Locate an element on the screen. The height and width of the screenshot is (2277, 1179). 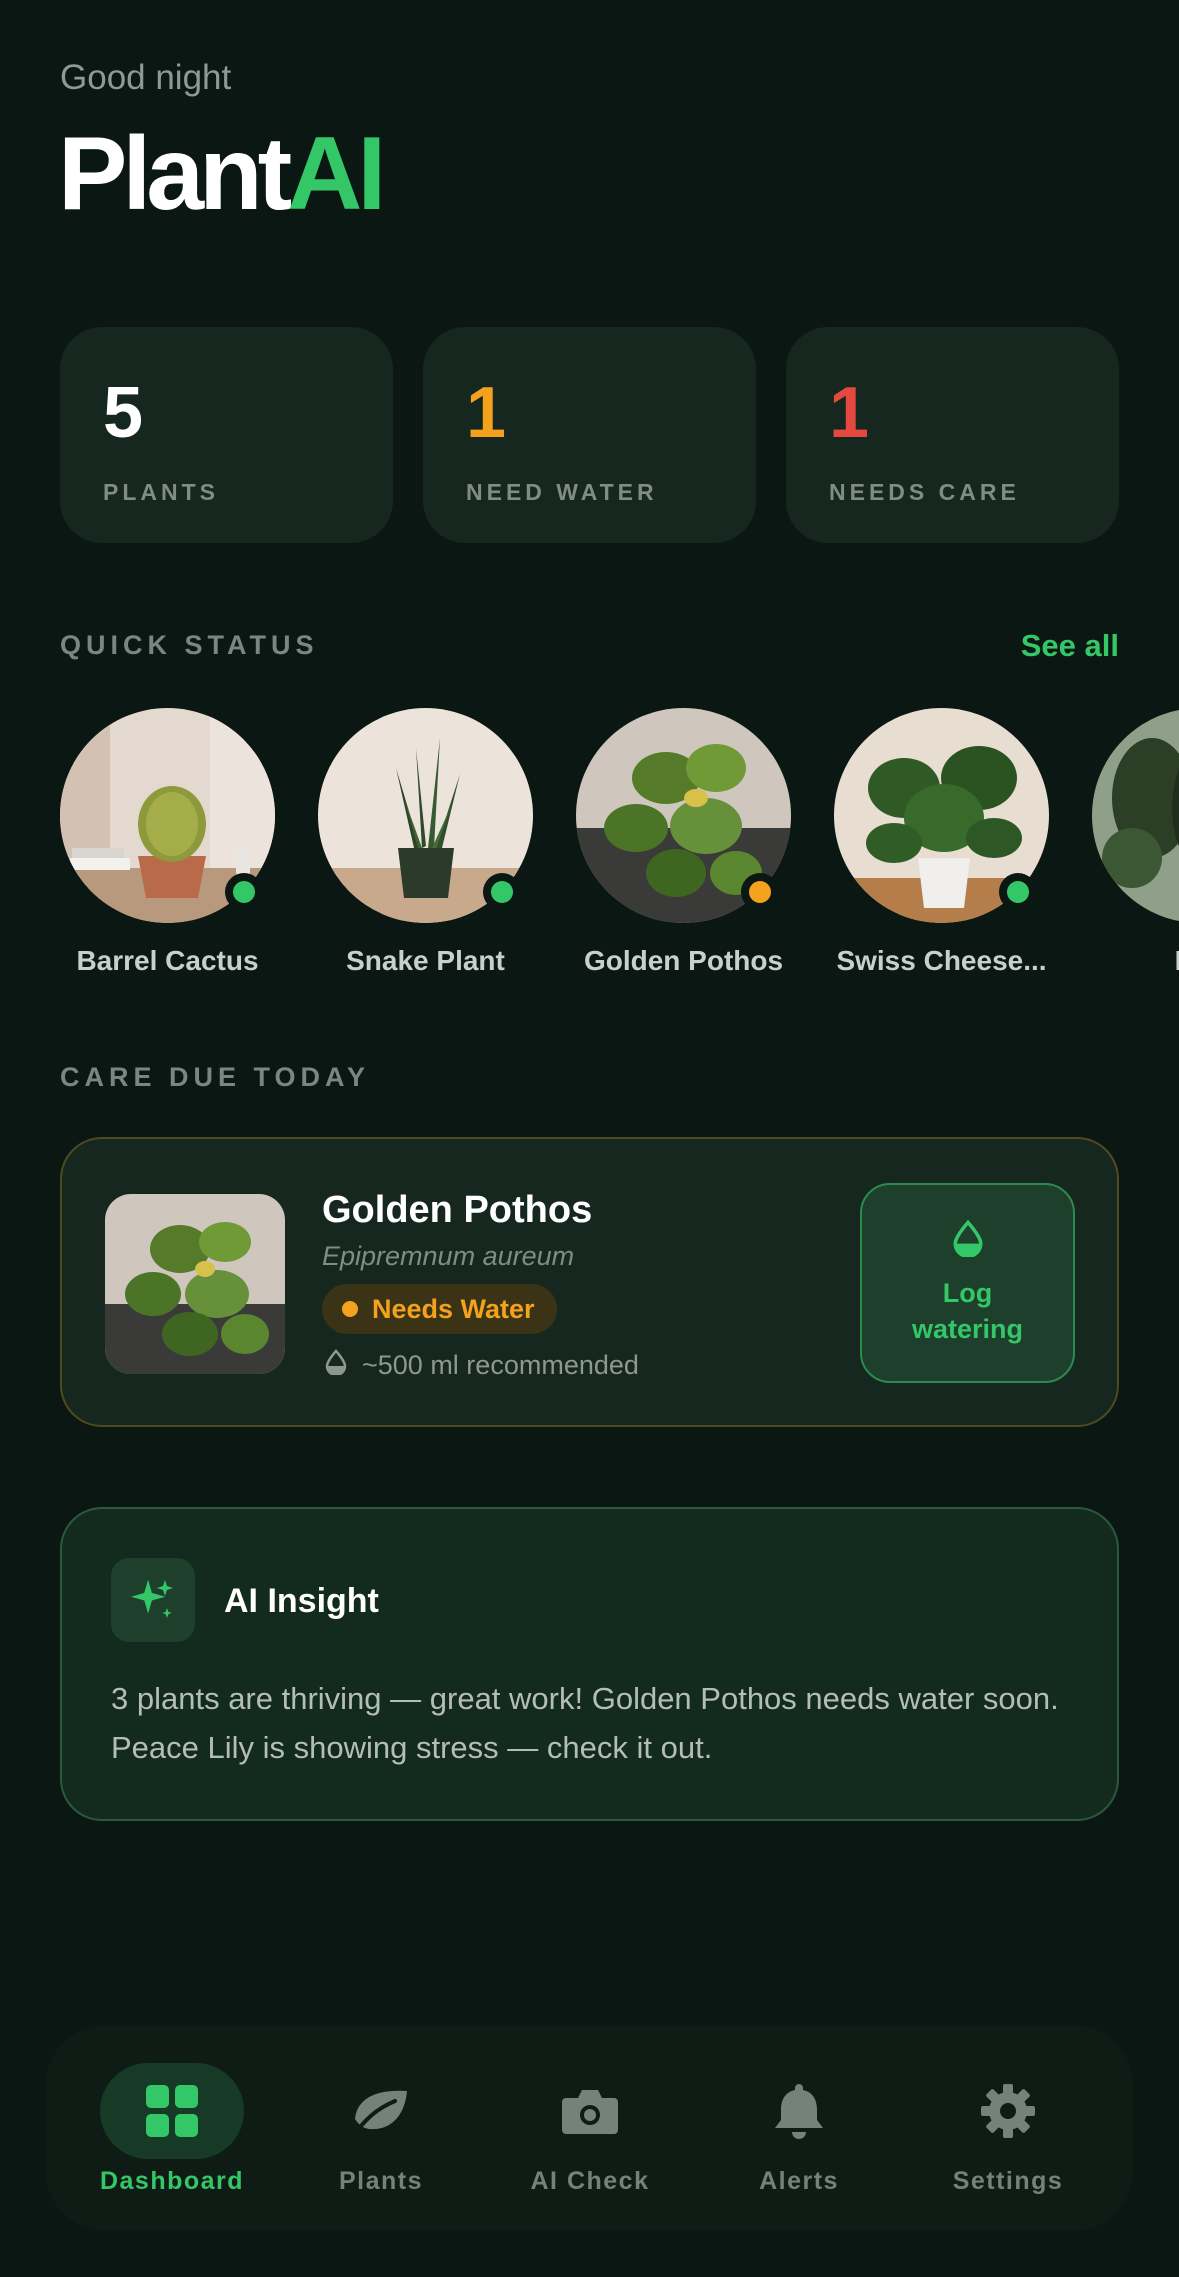
plant-avatar-snake-plant: Snake Plant is located at coordinates (425, 842).